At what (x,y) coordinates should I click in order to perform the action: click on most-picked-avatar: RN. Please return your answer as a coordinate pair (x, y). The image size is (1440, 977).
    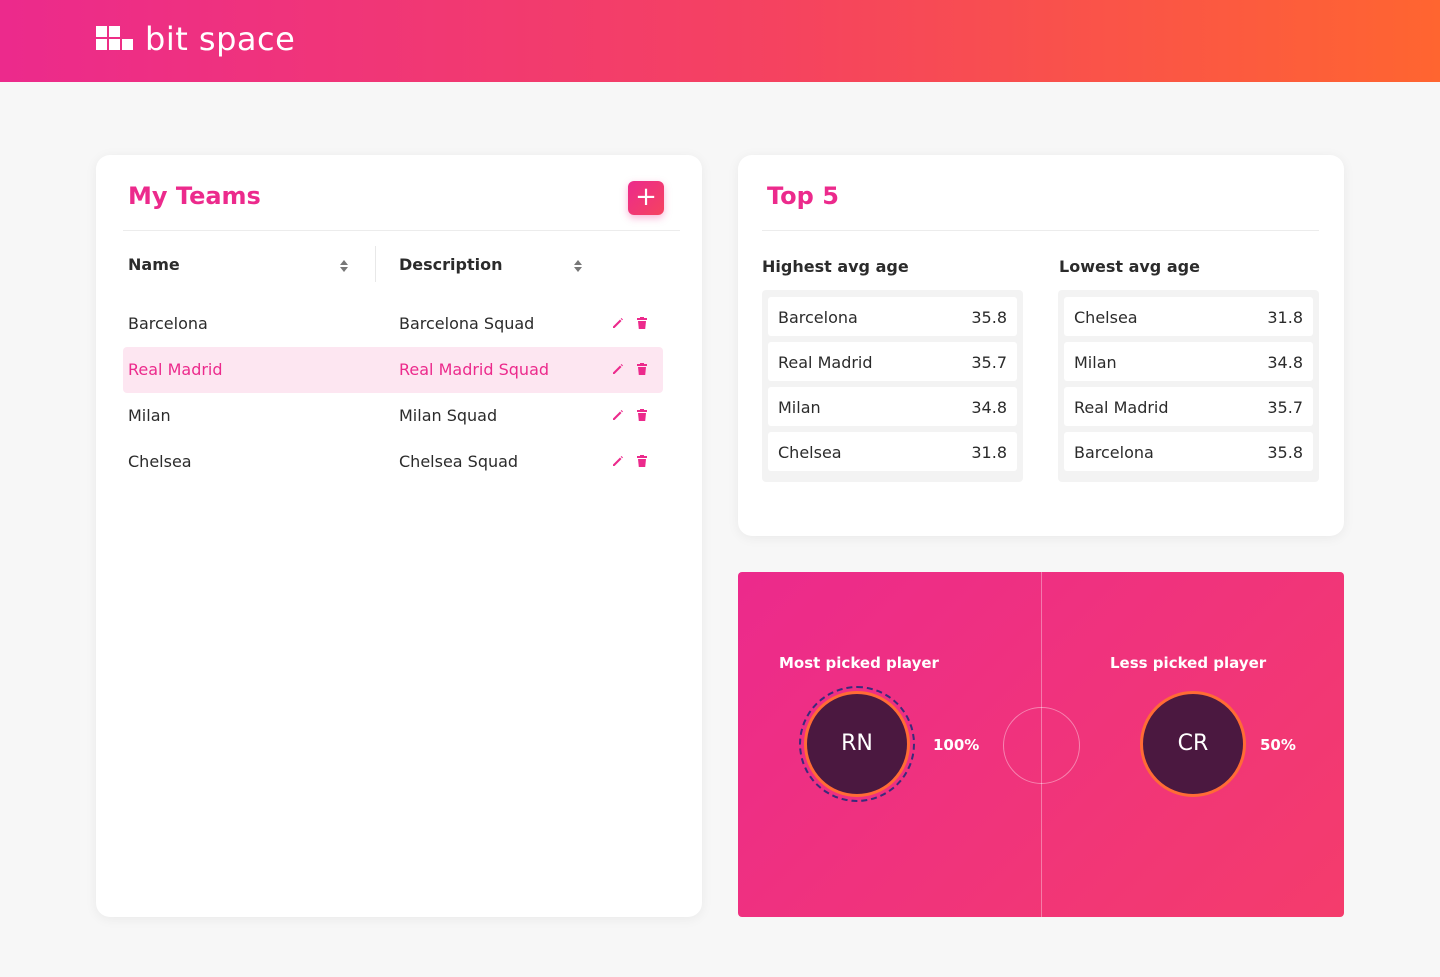
    Looking at the image, I should click on (857, 744).